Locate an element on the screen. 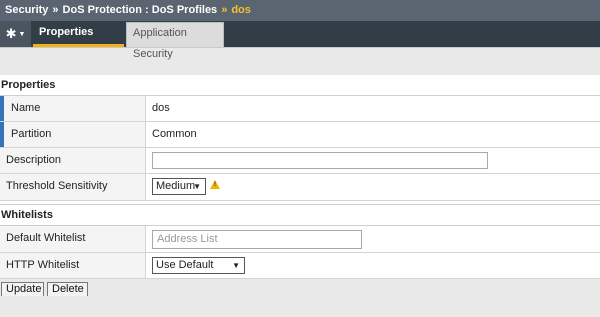  row-partition: Partition Common is located at coordinates (300, 135).